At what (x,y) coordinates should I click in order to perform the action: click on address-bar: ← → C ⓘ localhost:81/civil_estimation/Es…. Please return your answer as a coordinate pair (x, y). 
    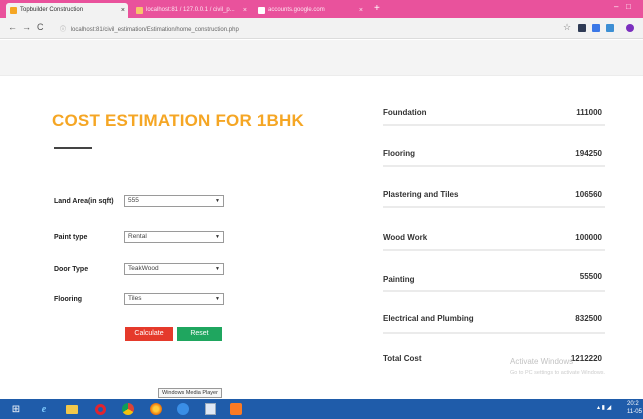
    Looking at the image, I should click on (321, 28).